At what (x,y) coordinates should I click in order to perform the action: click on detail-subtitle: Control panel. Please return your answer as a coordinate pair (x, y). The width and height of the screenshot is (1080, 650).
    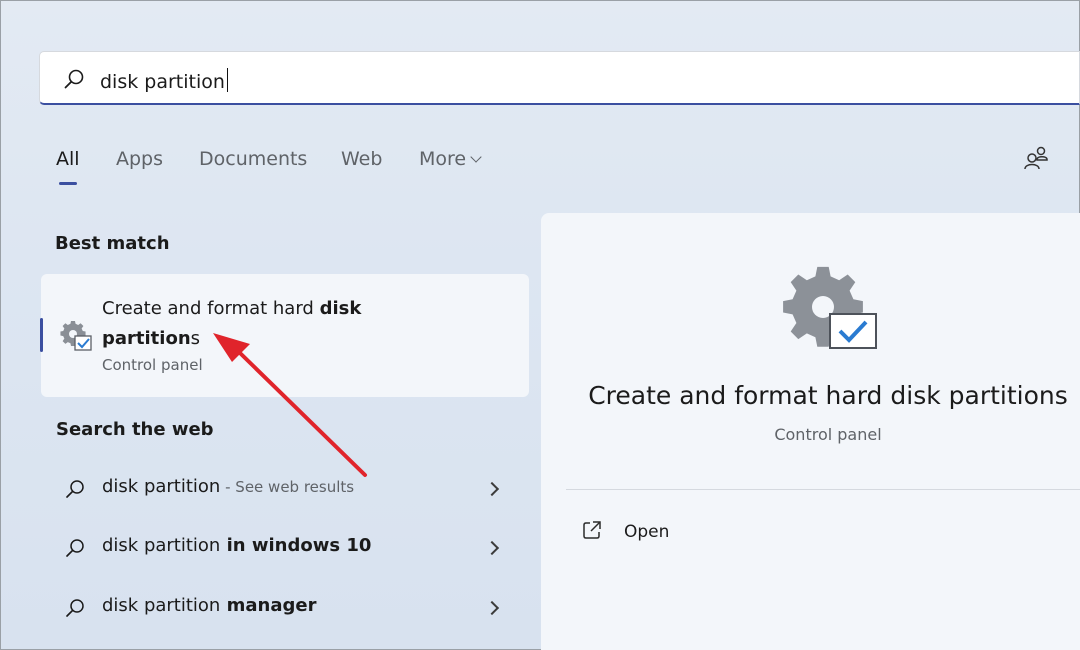
    Looking at the image, I should click on (828, 434).